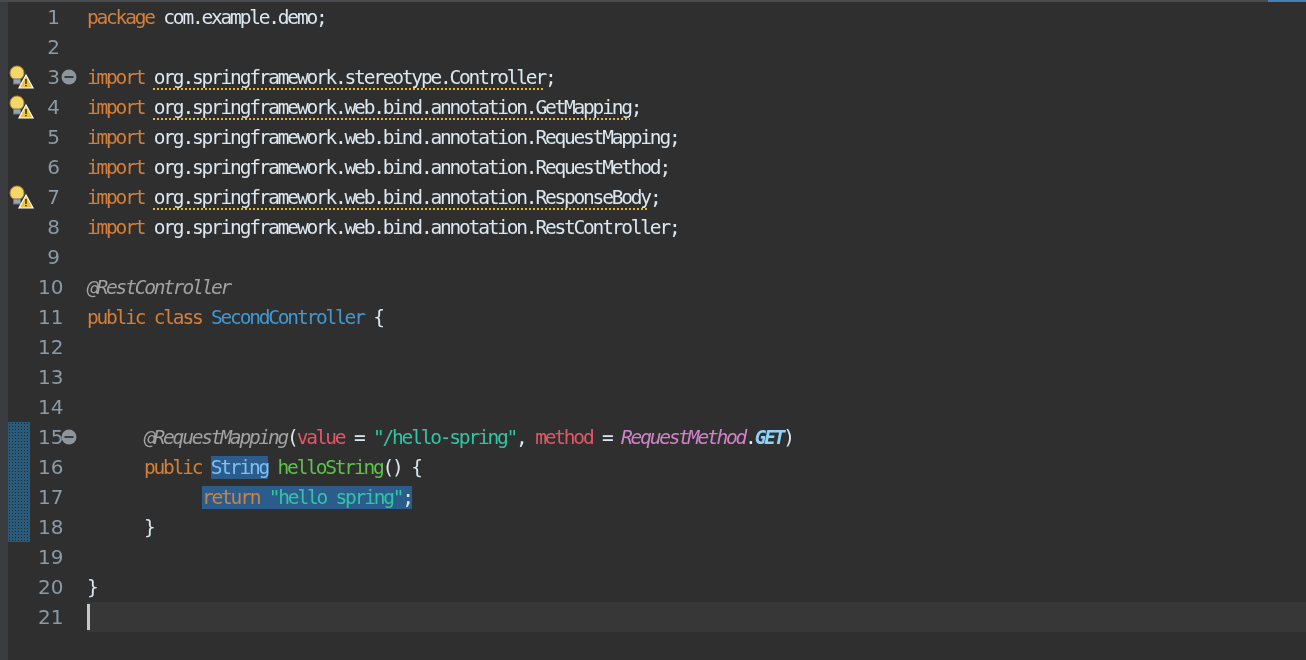 The image size is (1306, 660). What do you see at coordinates (49, 587) in the screenshot?
I see `line-number: 20` at bounding box center [49, 587].